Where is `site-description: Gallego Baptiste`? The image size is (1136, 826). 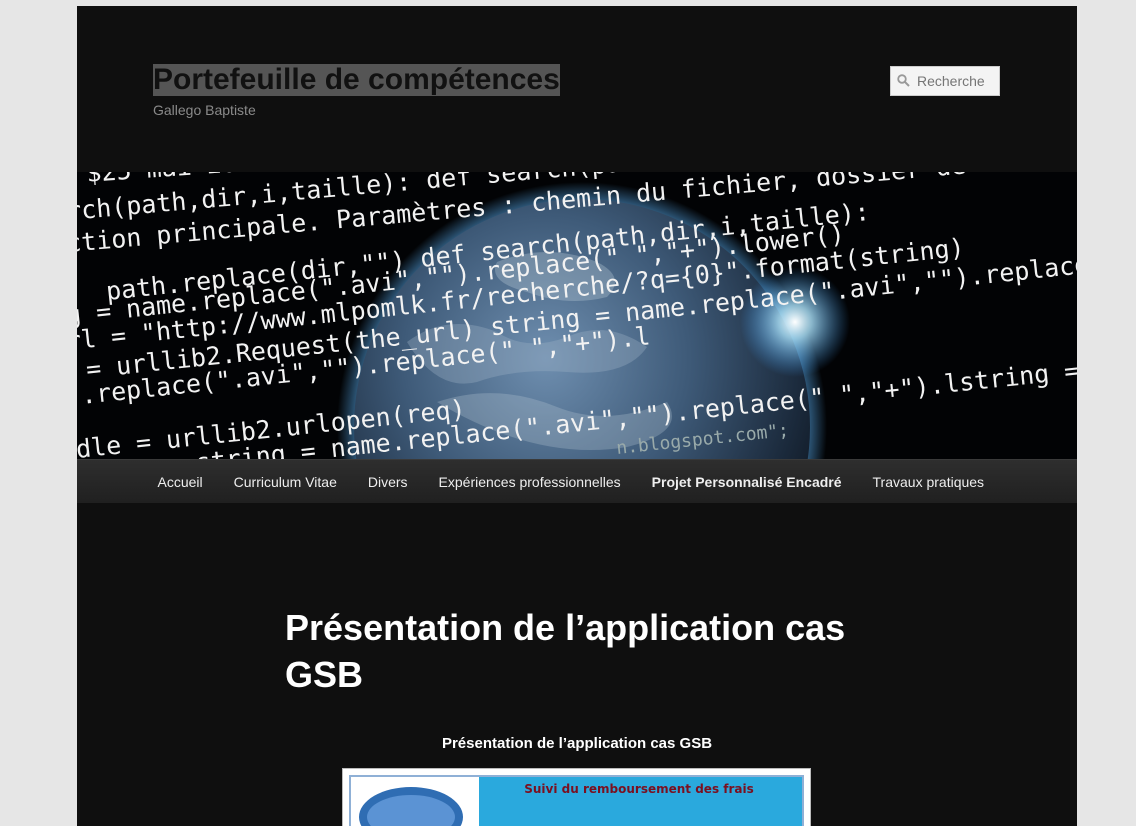
site-description: Gallego Baptiste is located at coordinates (204, 110).